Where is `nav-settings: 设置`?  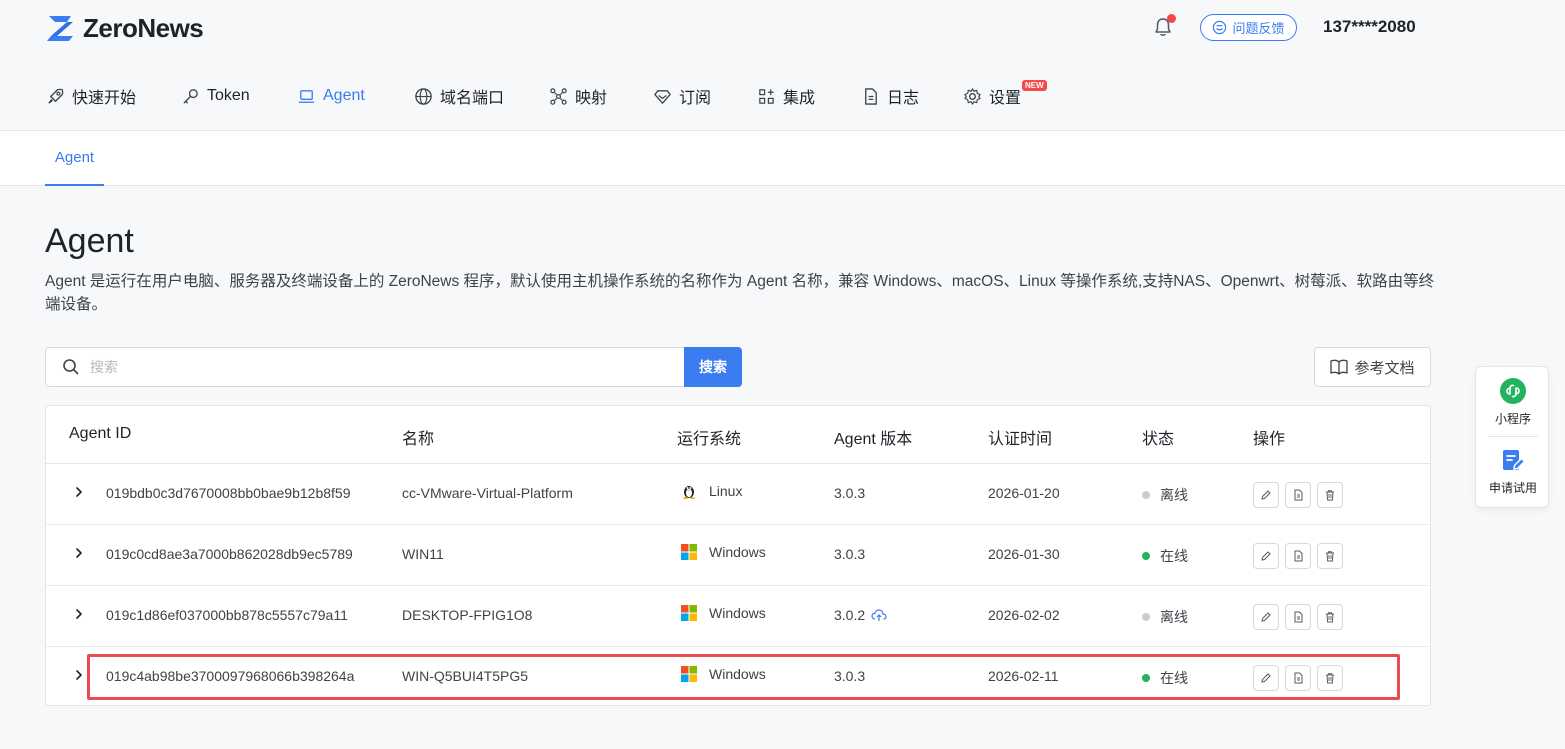 nav-settings: 设置 is located at coordinates (992, 96).